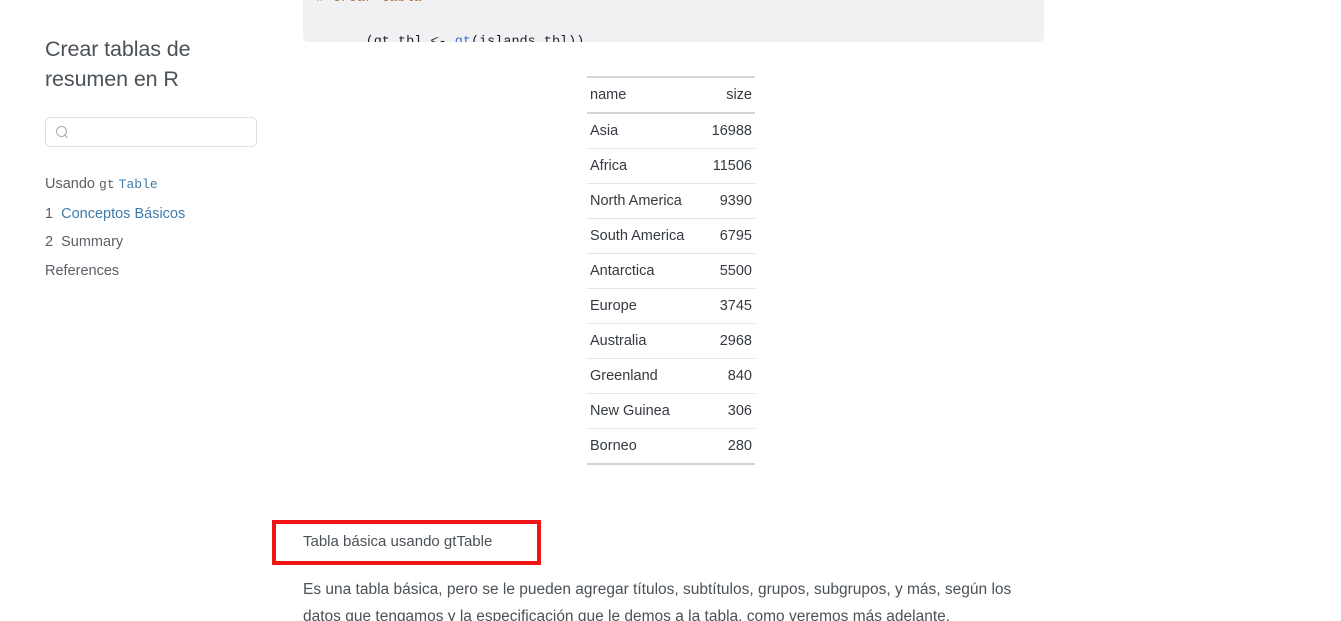 The height and width of the screenshot is (621, 1341). What do you see at coordinates (398, 541) in the screenshot?
I see `table-caption: Tabla básica usando gtTable` at bounding box center [398, 541].